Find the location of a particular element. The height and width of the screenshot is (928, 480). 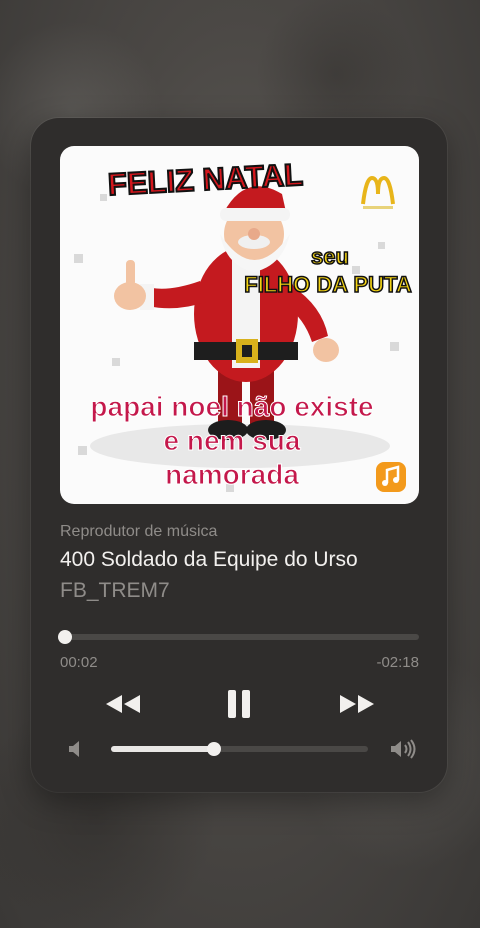

volume-knob is located at coordinates (213, 749).